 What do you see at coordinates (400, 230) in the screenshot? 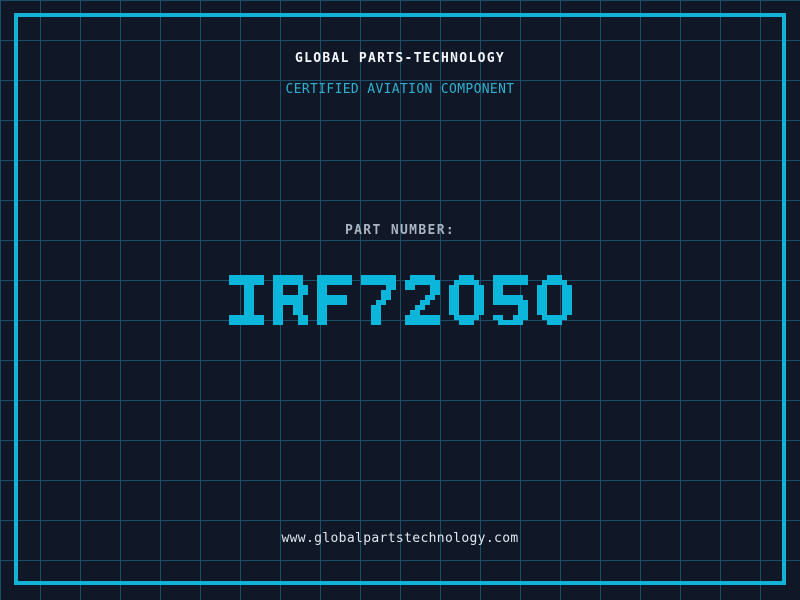
I see `part-number-label: PART NUMBER:` at bounding box center [400, 230].